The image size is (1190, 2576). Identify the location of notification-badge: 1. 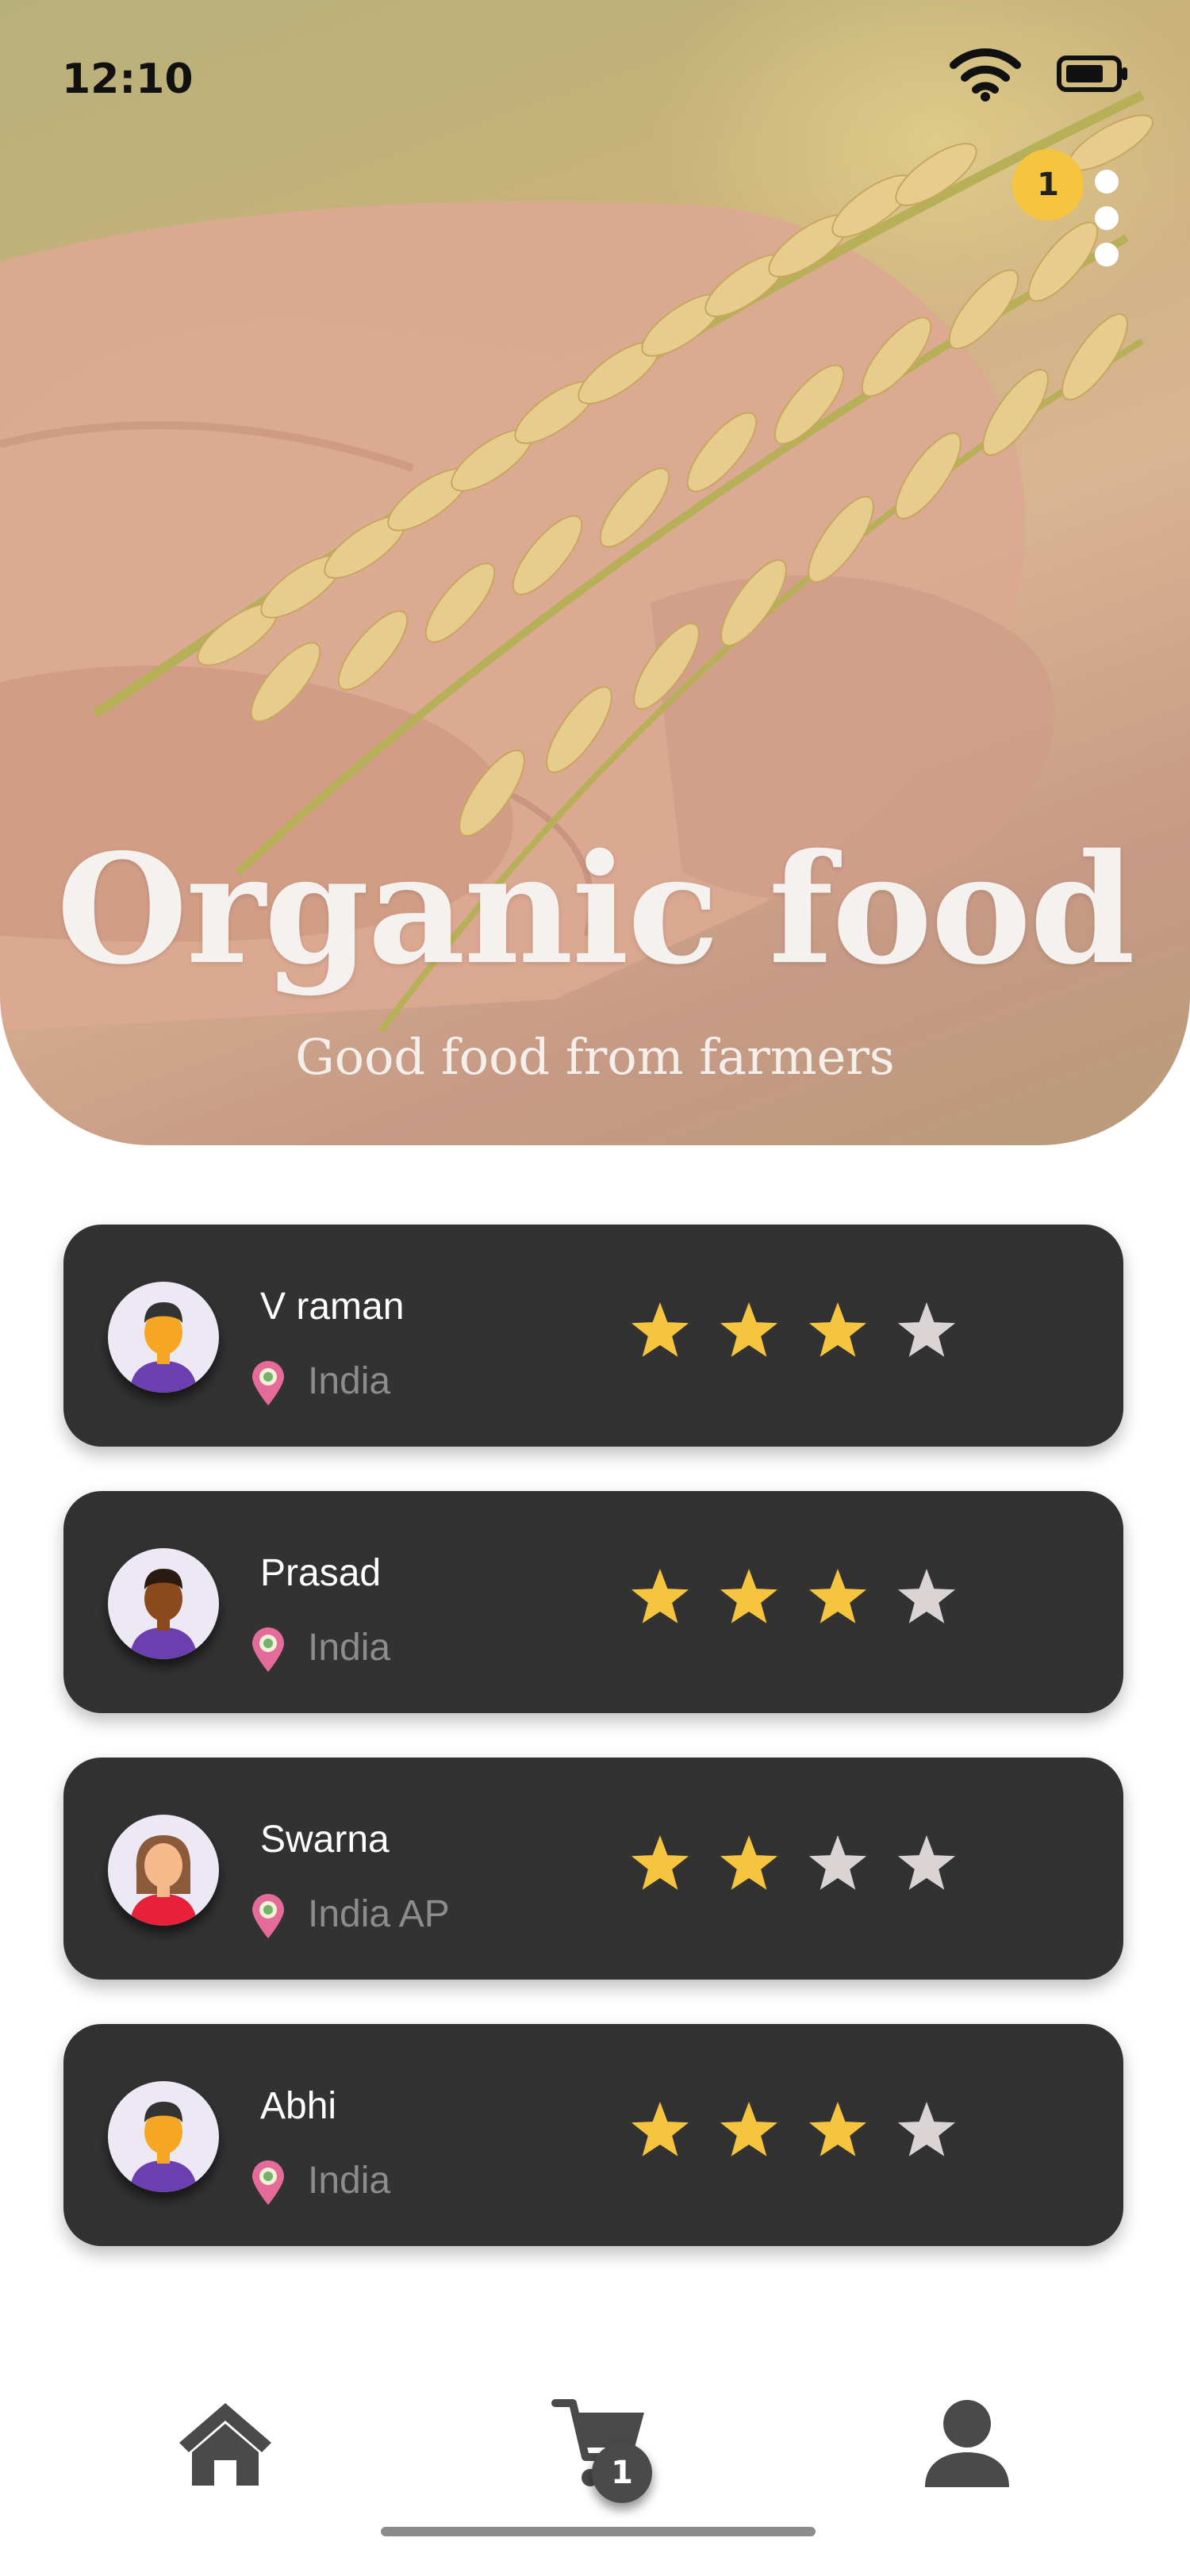
(1048, 185).